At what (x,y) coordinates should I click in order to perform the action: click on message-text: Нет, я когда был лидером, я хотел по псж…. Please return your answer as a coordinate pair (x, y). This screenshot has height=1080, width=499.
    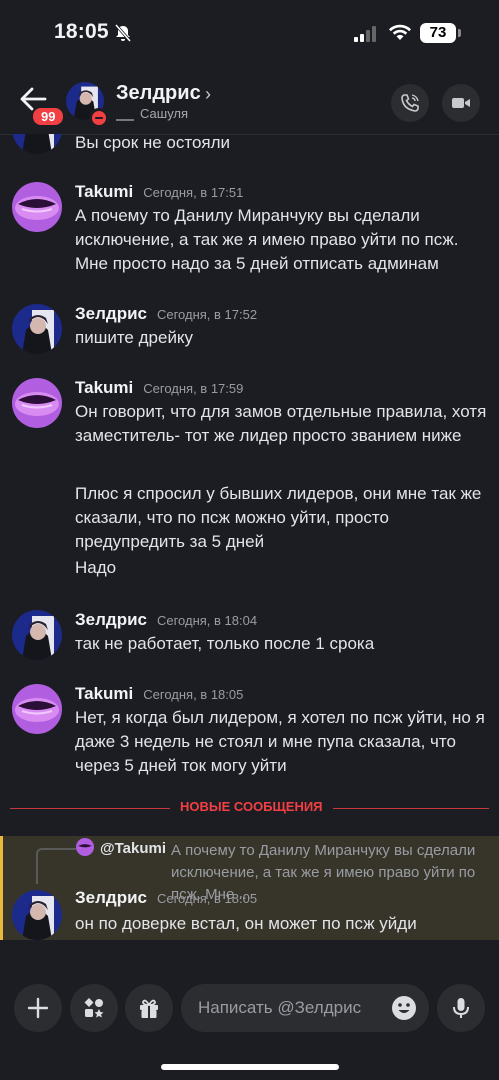
    Looking at the image, I should click on (280, 741).